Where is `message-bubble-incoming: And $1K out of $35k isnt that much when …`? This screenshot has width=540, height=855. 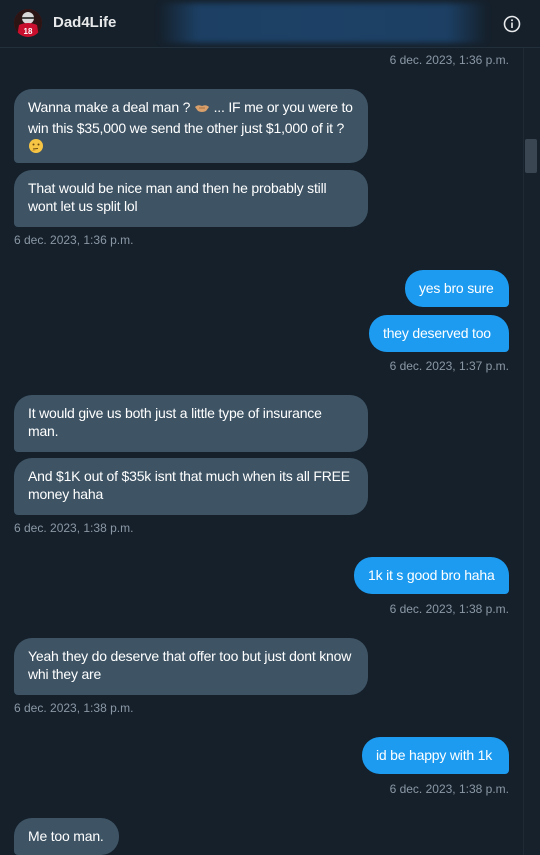 message-bubble-incoming: And $1K out of $35k isnt that much when … is located at coordinates (191, 486).